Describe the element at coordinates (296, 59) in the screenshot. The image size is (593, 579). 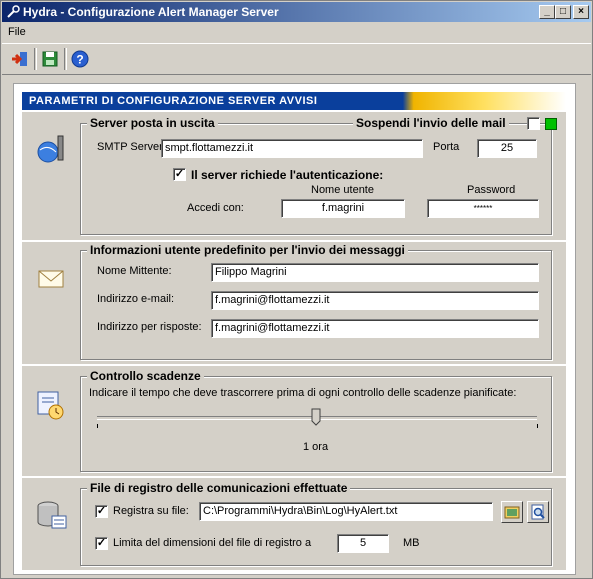
I see `toolbar: ?` at that location.